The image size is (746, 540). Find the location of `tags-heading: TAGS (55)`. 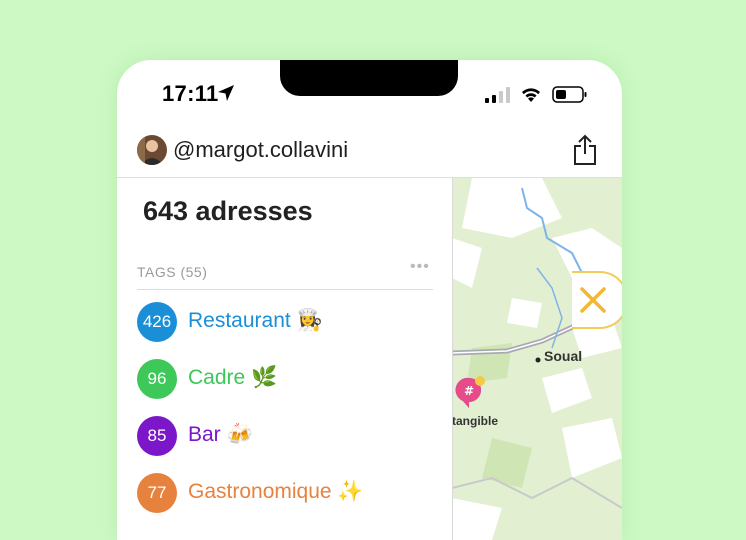

tags-heading: TAGS (55) is located at coordinates (172, 272).